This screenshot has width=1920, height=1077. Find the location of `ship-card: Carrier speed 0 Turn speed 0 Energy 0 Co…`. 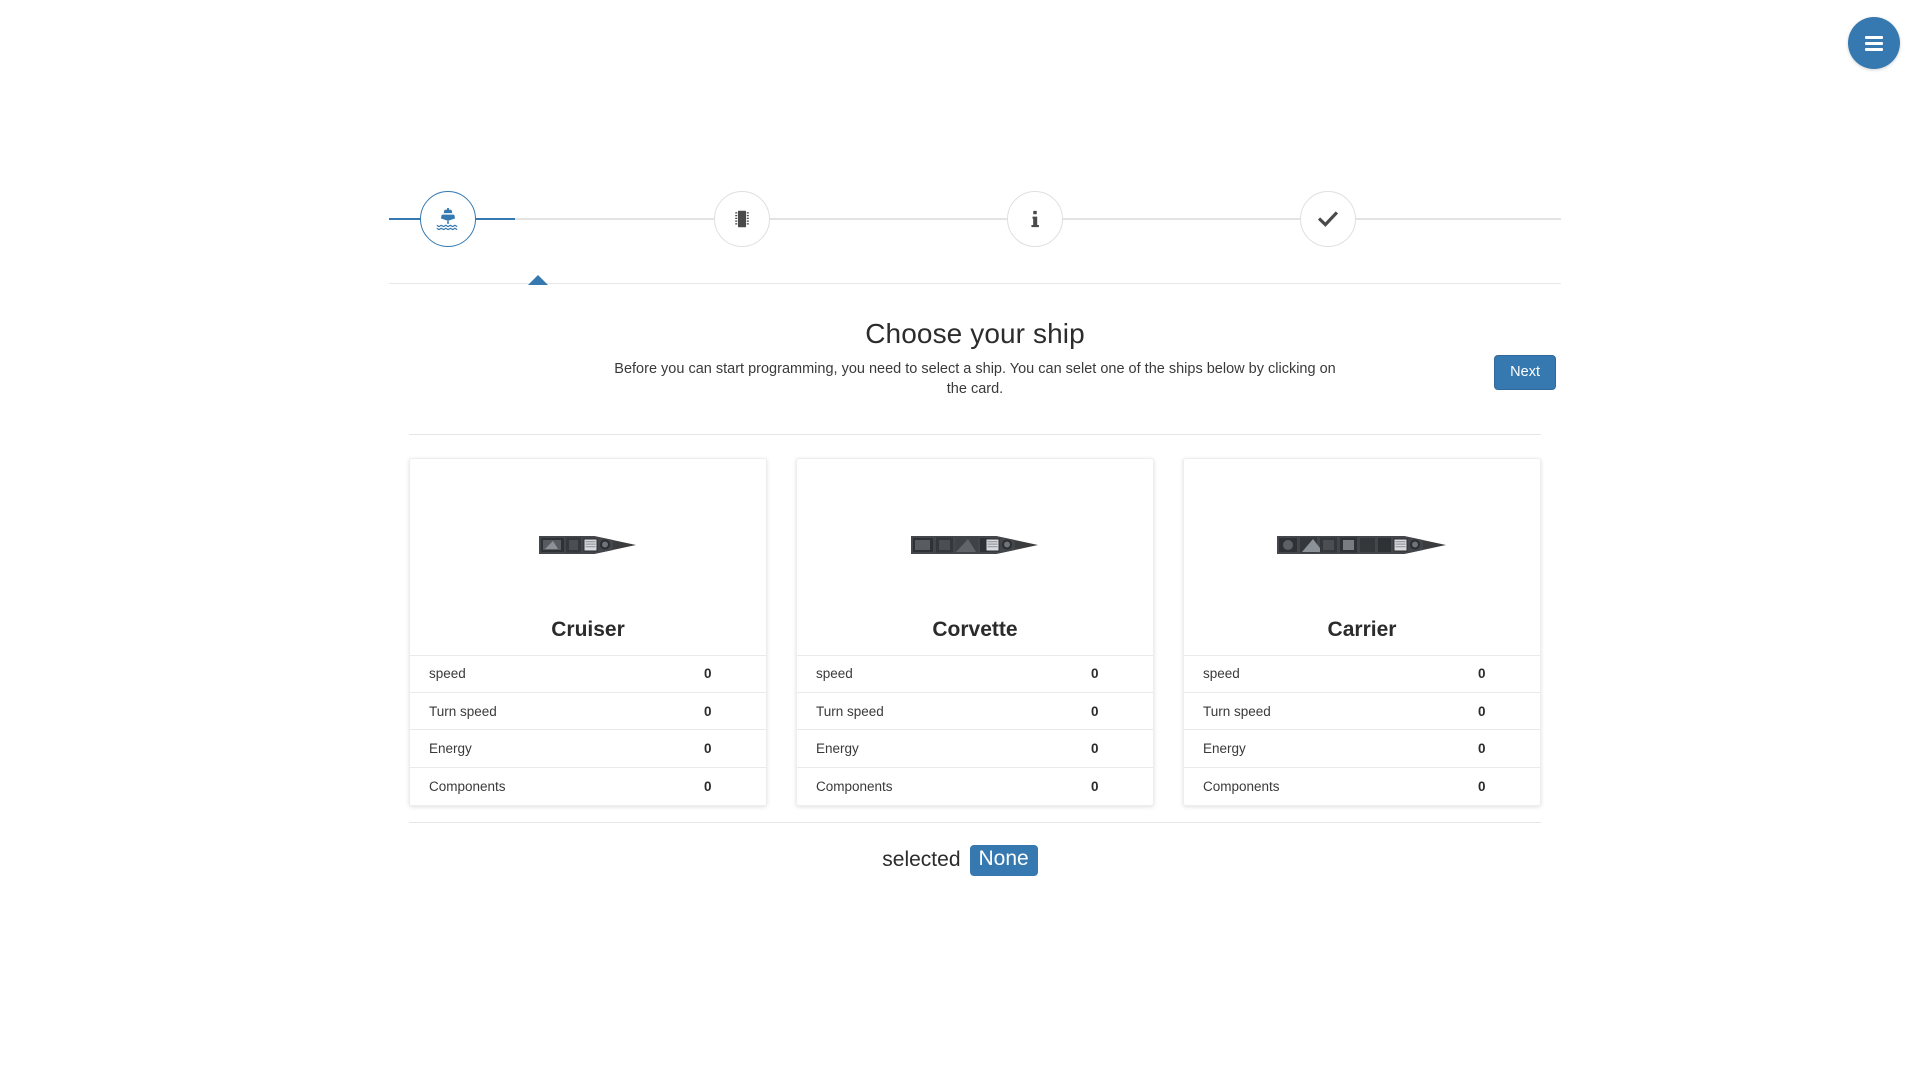

ship-card: Carrier speed 0 Turn speed 0 Energy 0 Co… is located at coordinates (1362, 632).